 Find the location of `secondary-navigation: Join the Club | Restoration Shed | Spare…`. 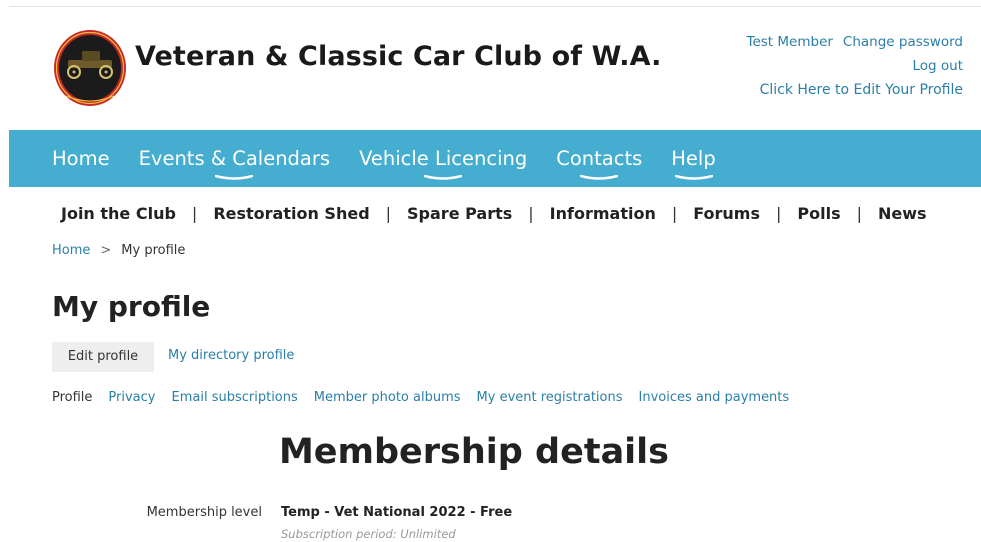

secondary-navigation: Join the Club | Restoration Shed | Spare… is located at coordinates (494, 213).